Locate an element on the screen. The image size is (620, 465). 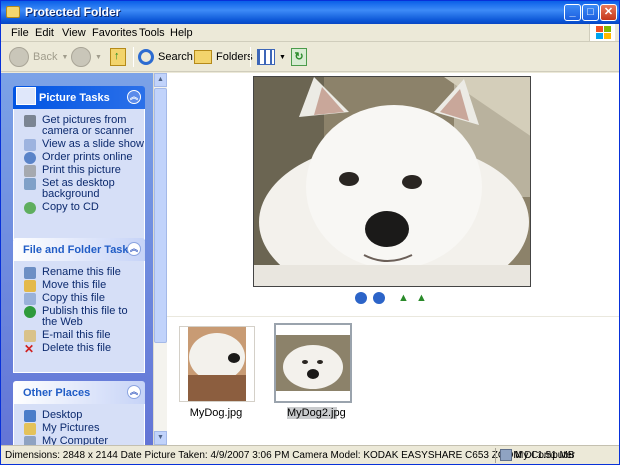
cd-icon is located at coordinates (30, 208).